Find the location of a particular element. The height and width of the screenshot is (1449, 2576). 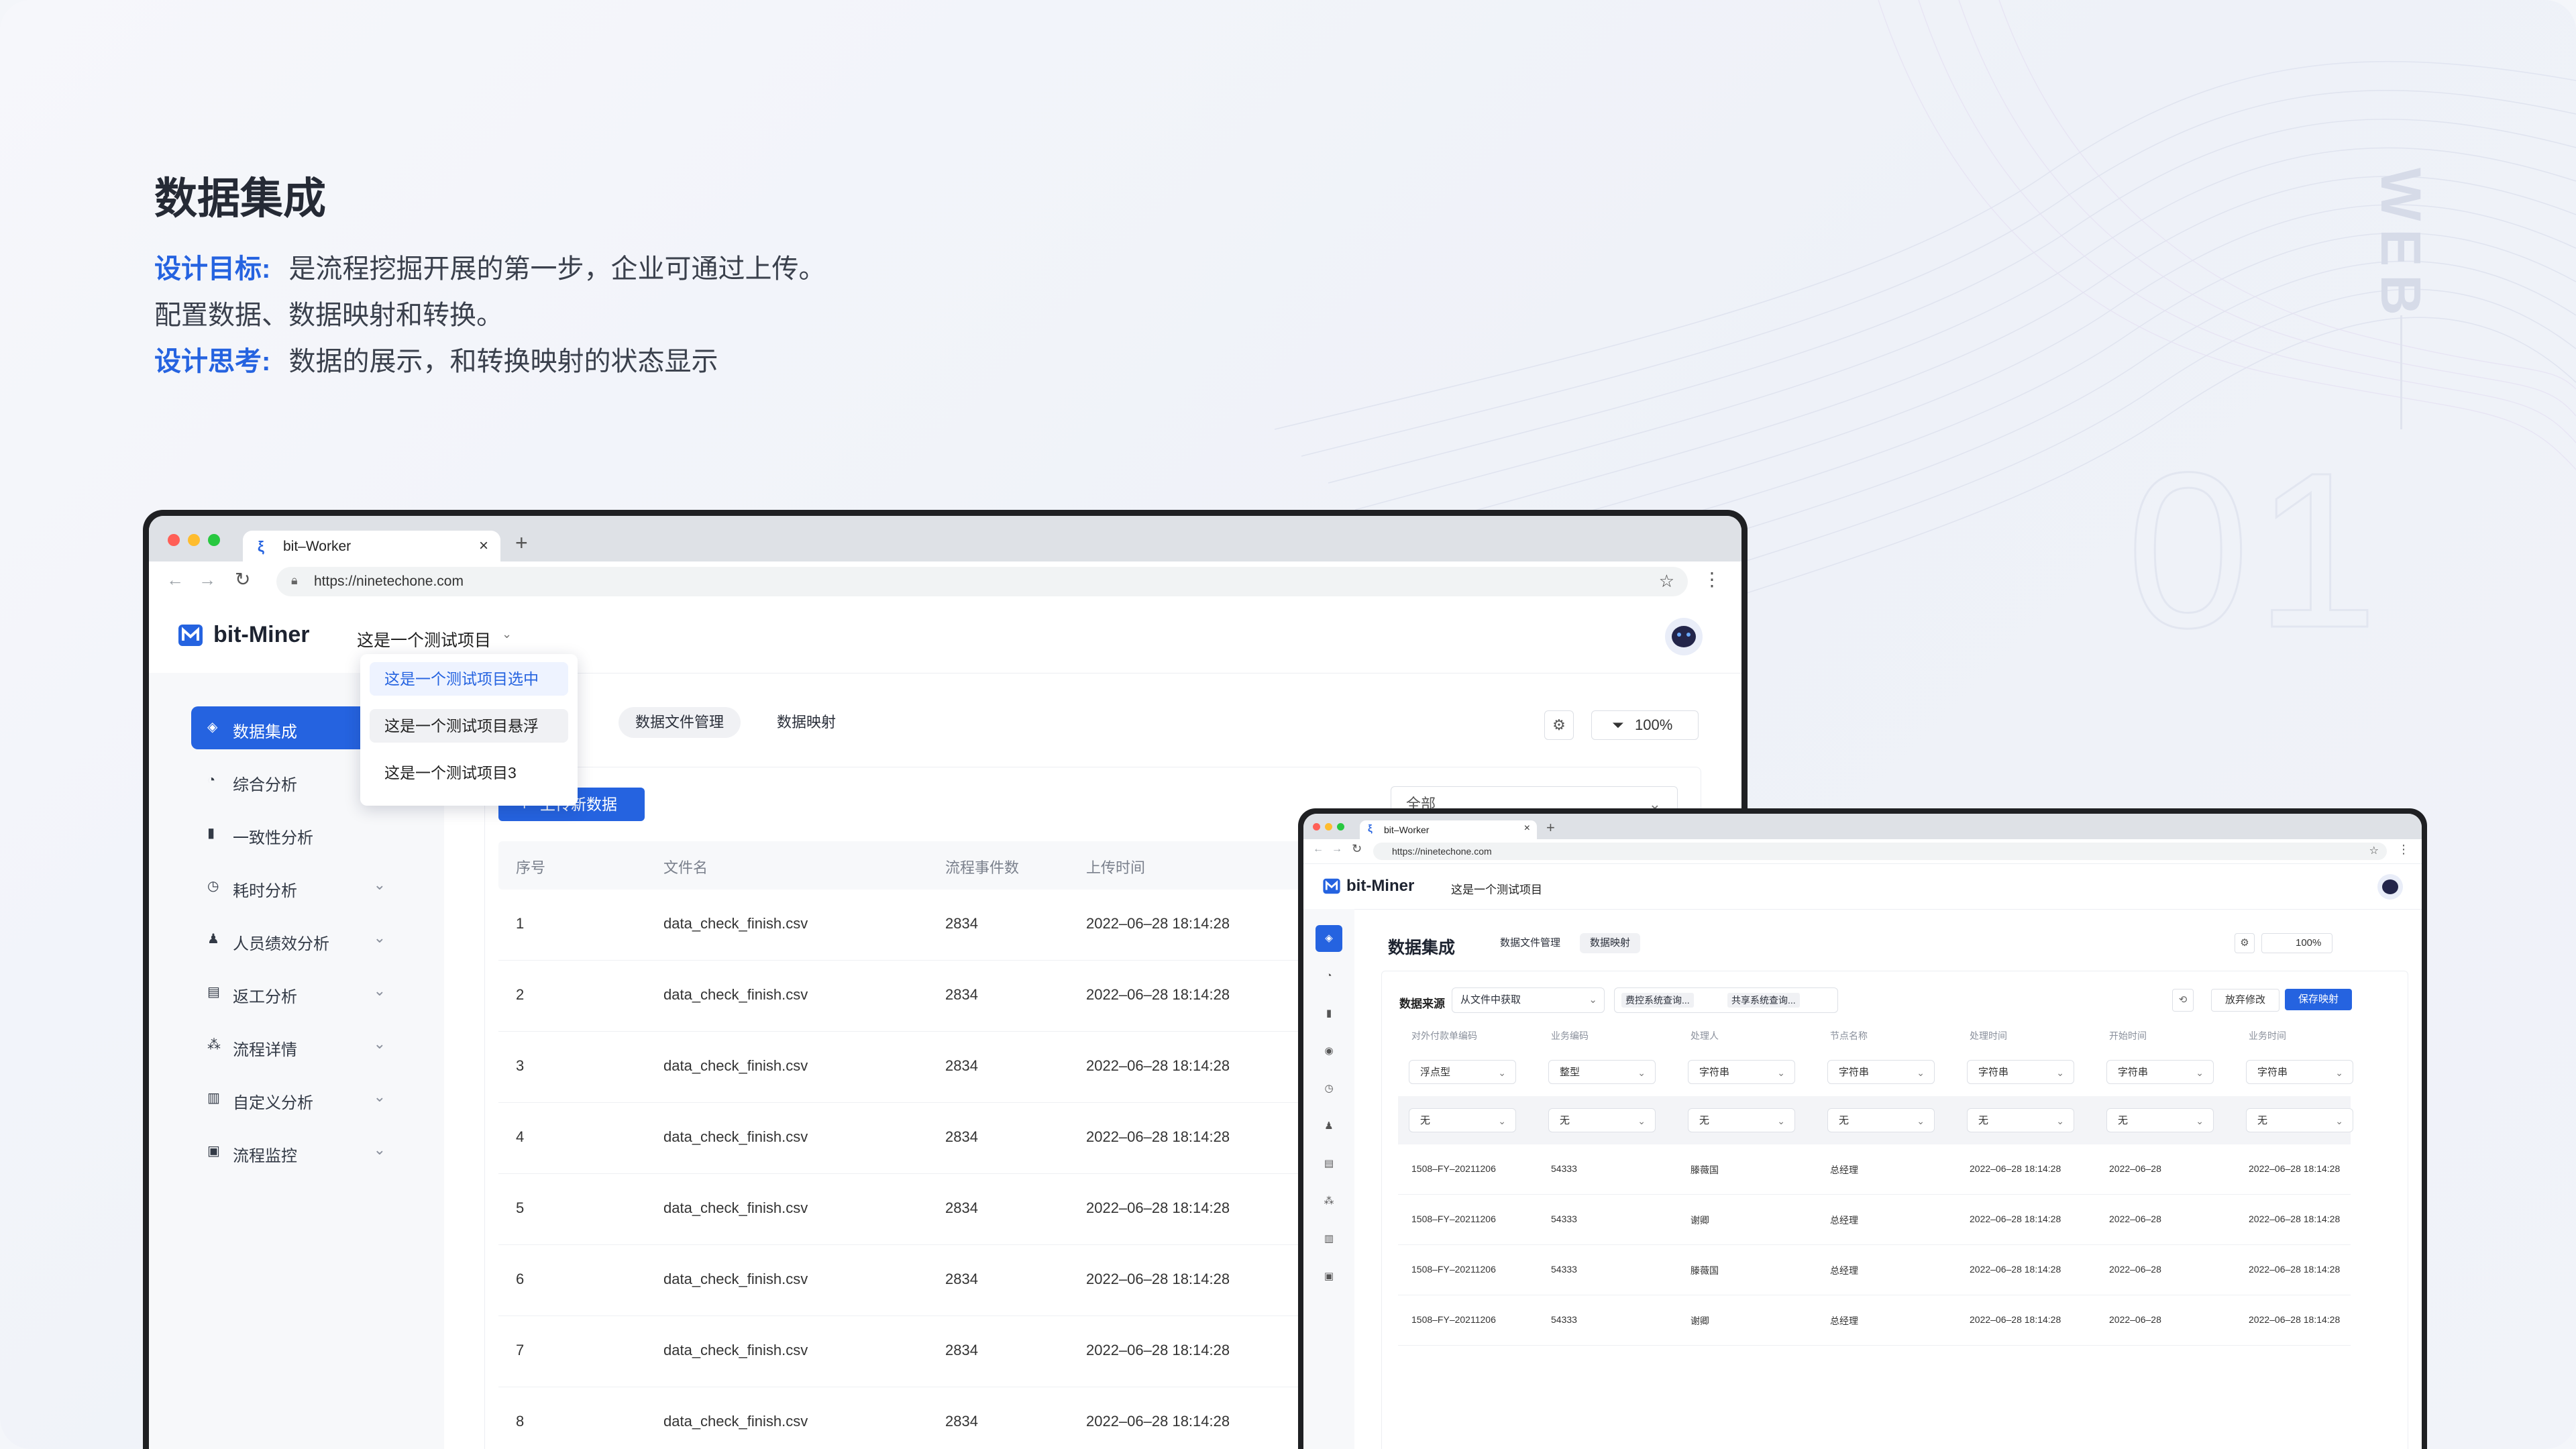

source-select: 从文件中获取 ⌄ is located at coordinates (1528, 1000).